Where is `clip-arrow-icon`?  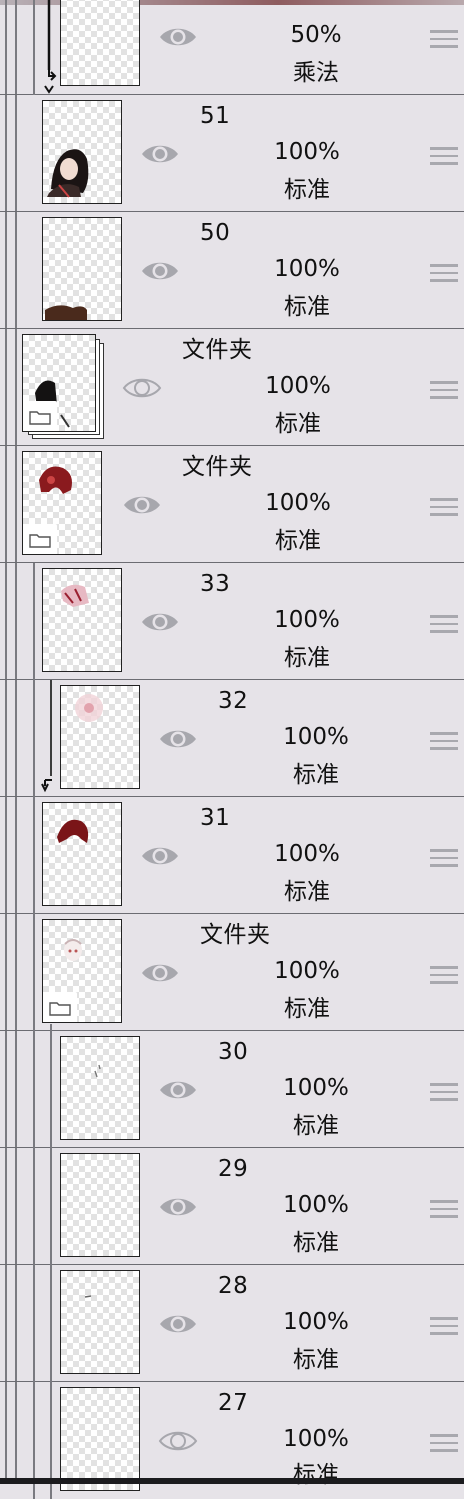
clip-arrow-icon is located at coordinates (50, 47).